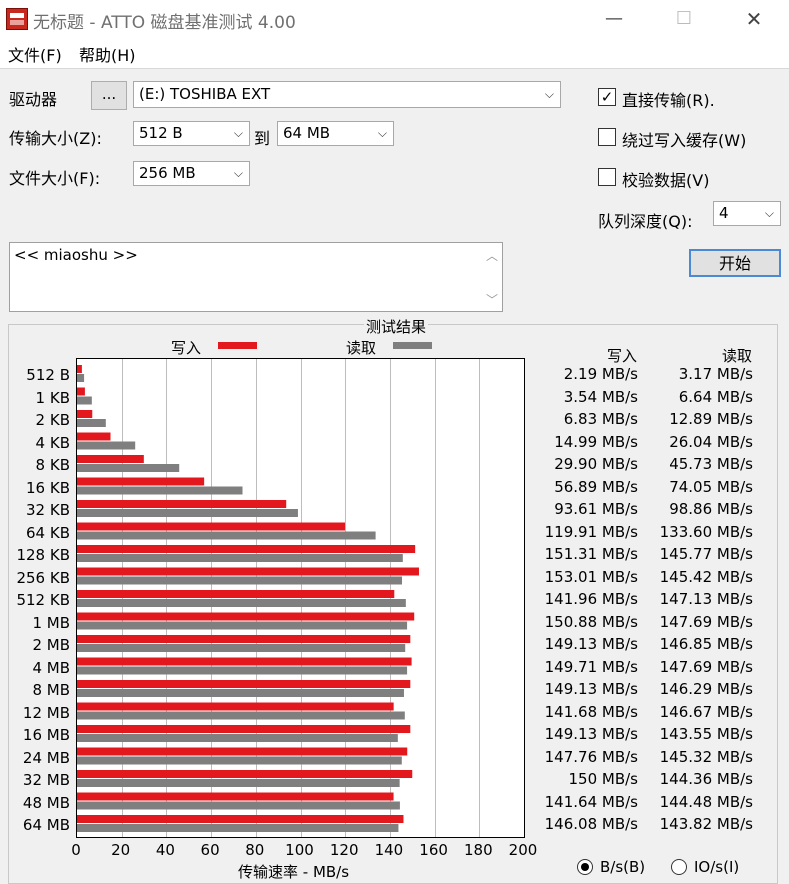 The width and height of the screenshot is (789, 884). What do you see at coordinates (585, 867) in the screenshot?
I see `bytes-per-sec-radio` at bounding box center [585, 867].